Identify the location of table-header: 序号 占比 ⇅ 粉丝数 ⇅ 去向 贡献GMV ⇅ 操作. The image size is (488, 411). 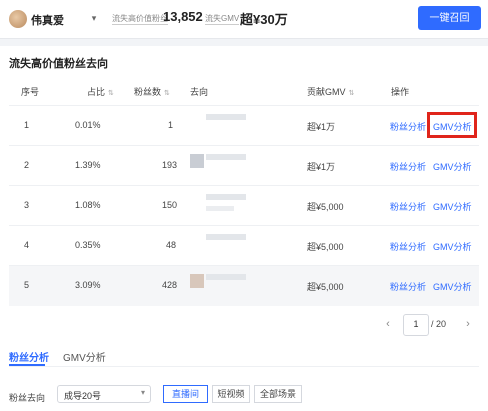
(244, 91).